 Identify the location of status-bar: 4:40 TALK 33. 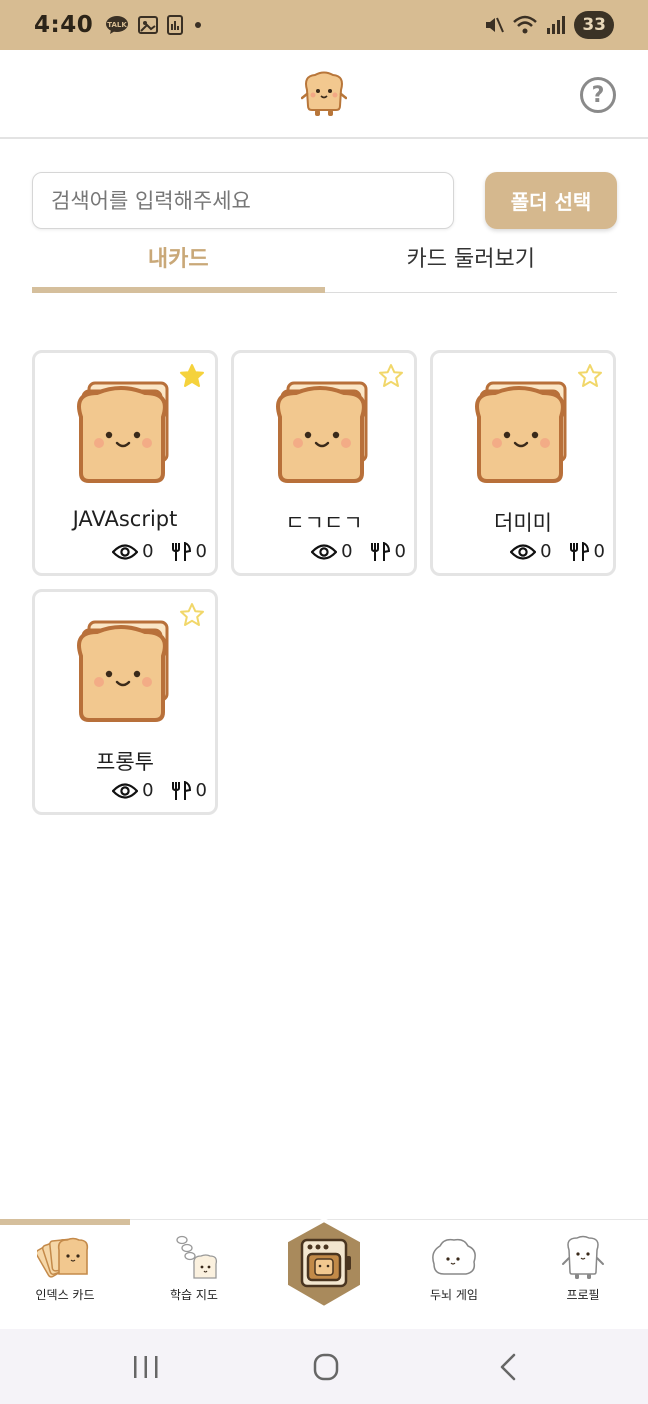
(324, 25).